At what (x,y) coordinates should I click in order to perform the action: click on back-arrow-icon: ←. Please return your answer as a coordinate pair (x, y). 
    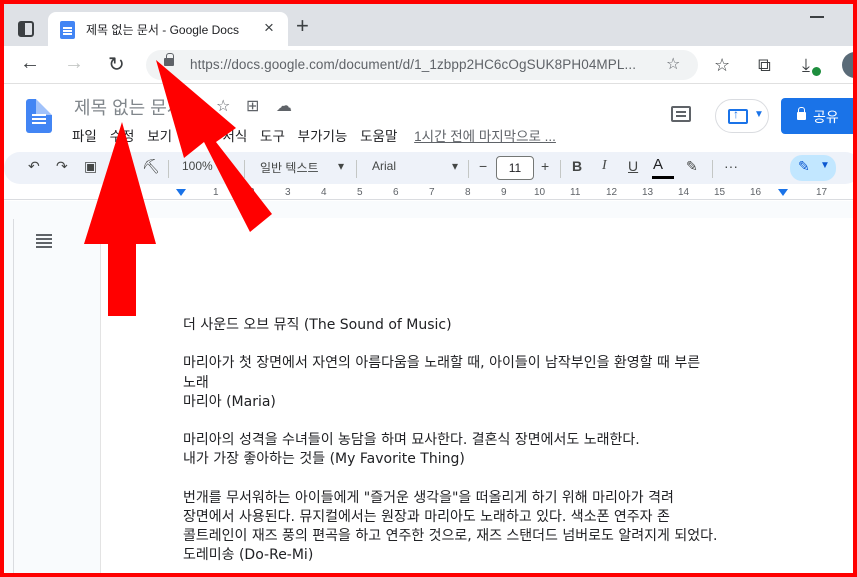
    Looking at the image, I should click on (30, 63).